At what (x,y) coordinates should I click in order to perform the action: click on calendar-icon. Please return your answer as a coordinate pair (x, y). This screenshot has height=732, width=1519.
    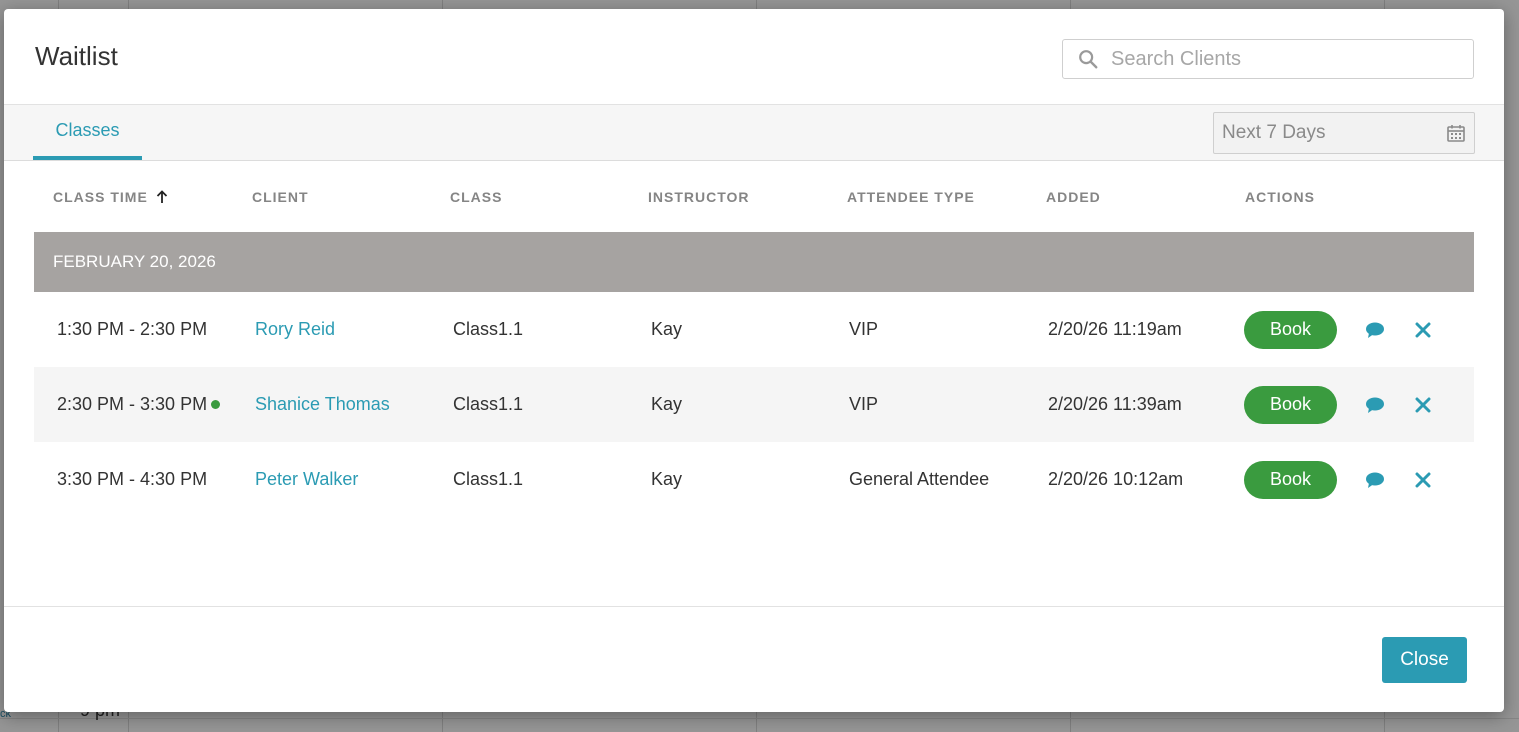
    Looking at the image, I should click on (1456, 133).